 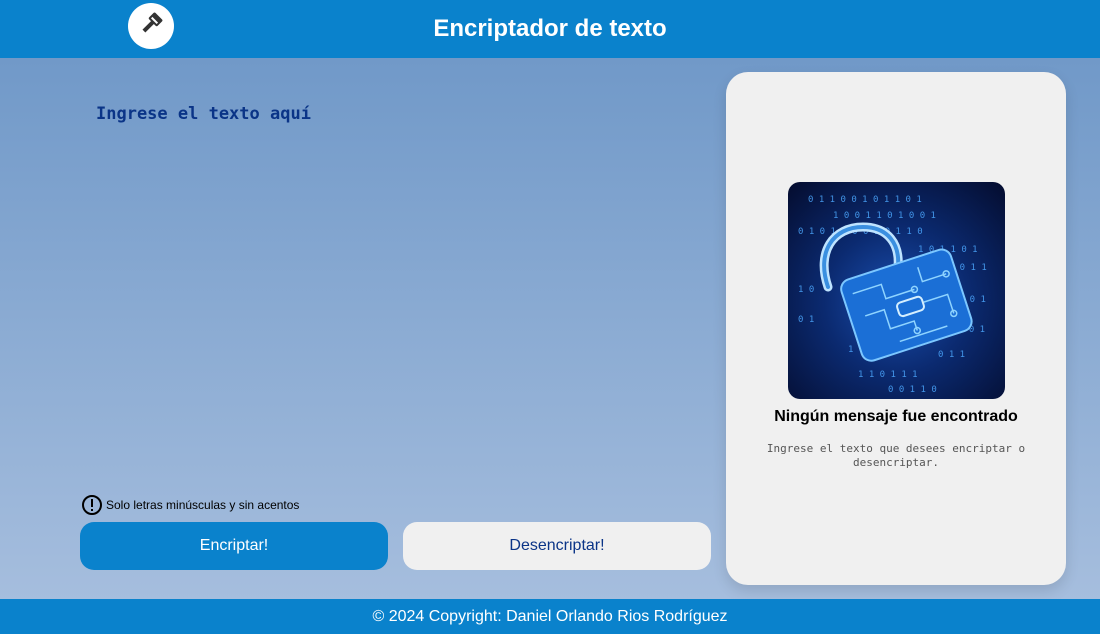 I want to click on svg-text: 1 0 0 1 1 0 1 0 0 1, so click(x=884, y=216).